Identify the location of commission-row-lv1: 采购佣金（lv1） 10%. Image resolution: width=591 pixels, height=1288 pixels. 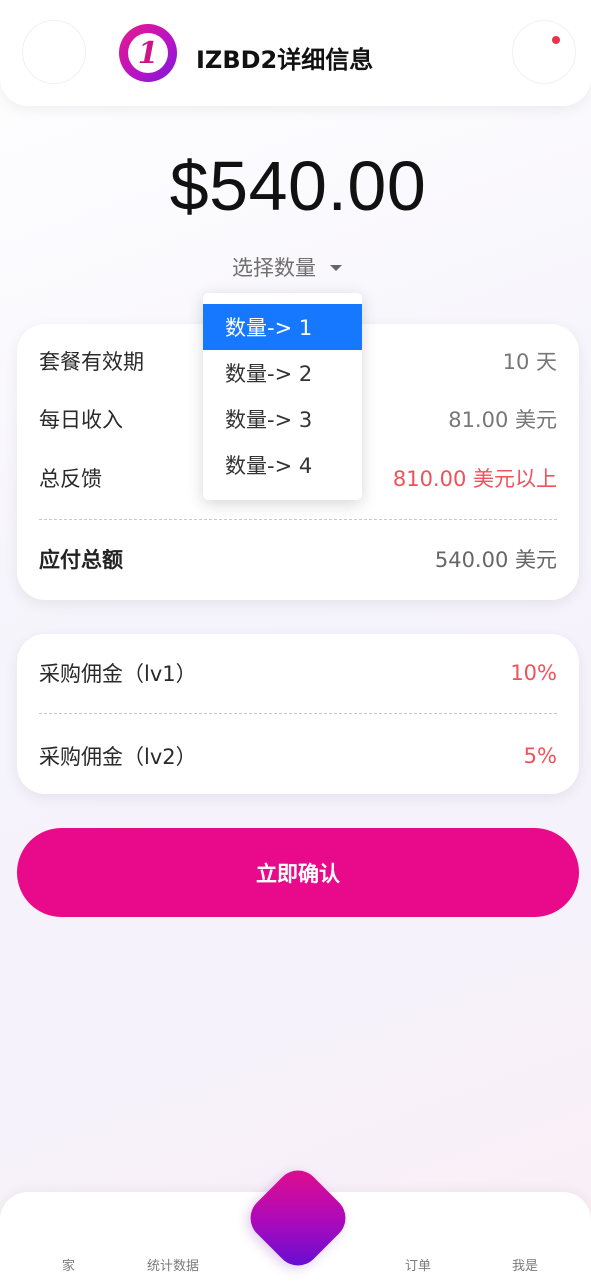
(298, 673).